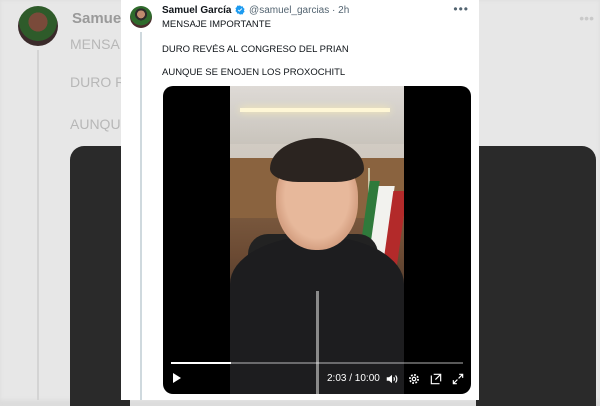 This screenshot has width=600, height=406. I want to click on fullscreen-icon, so click(458, 379).